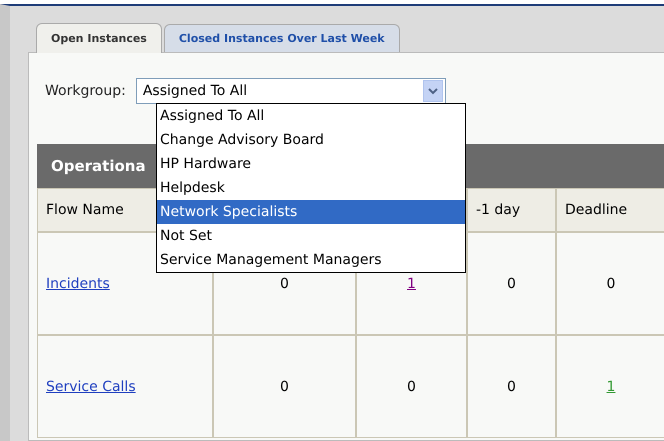 The width and height of the screenshot is (664, 441). Describe the element at coordinates (91, 386) in the screenshot. I see `flow-link: Service Calls` at that location.